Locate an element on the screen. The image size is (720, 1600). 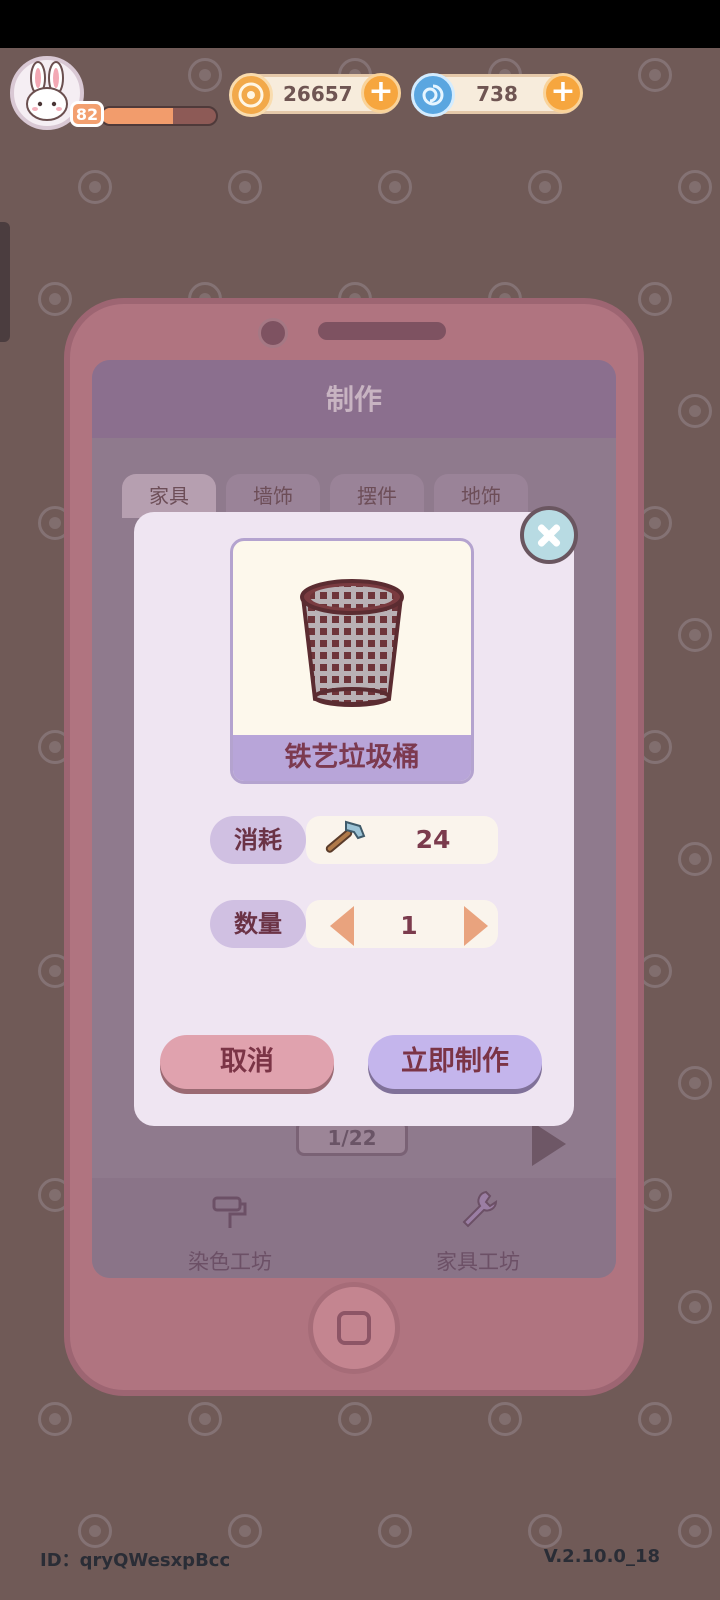
home-square-icon is located at coordinates (354, 1328).